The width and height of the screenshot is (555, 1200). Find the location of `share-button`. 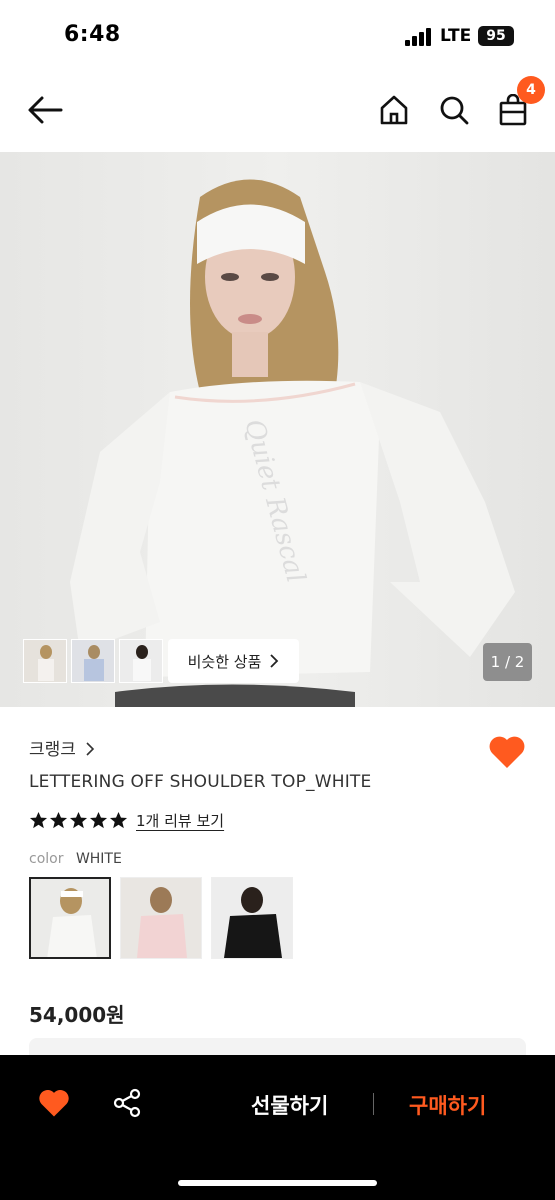

share-button is located at coordinates (127, 1103).